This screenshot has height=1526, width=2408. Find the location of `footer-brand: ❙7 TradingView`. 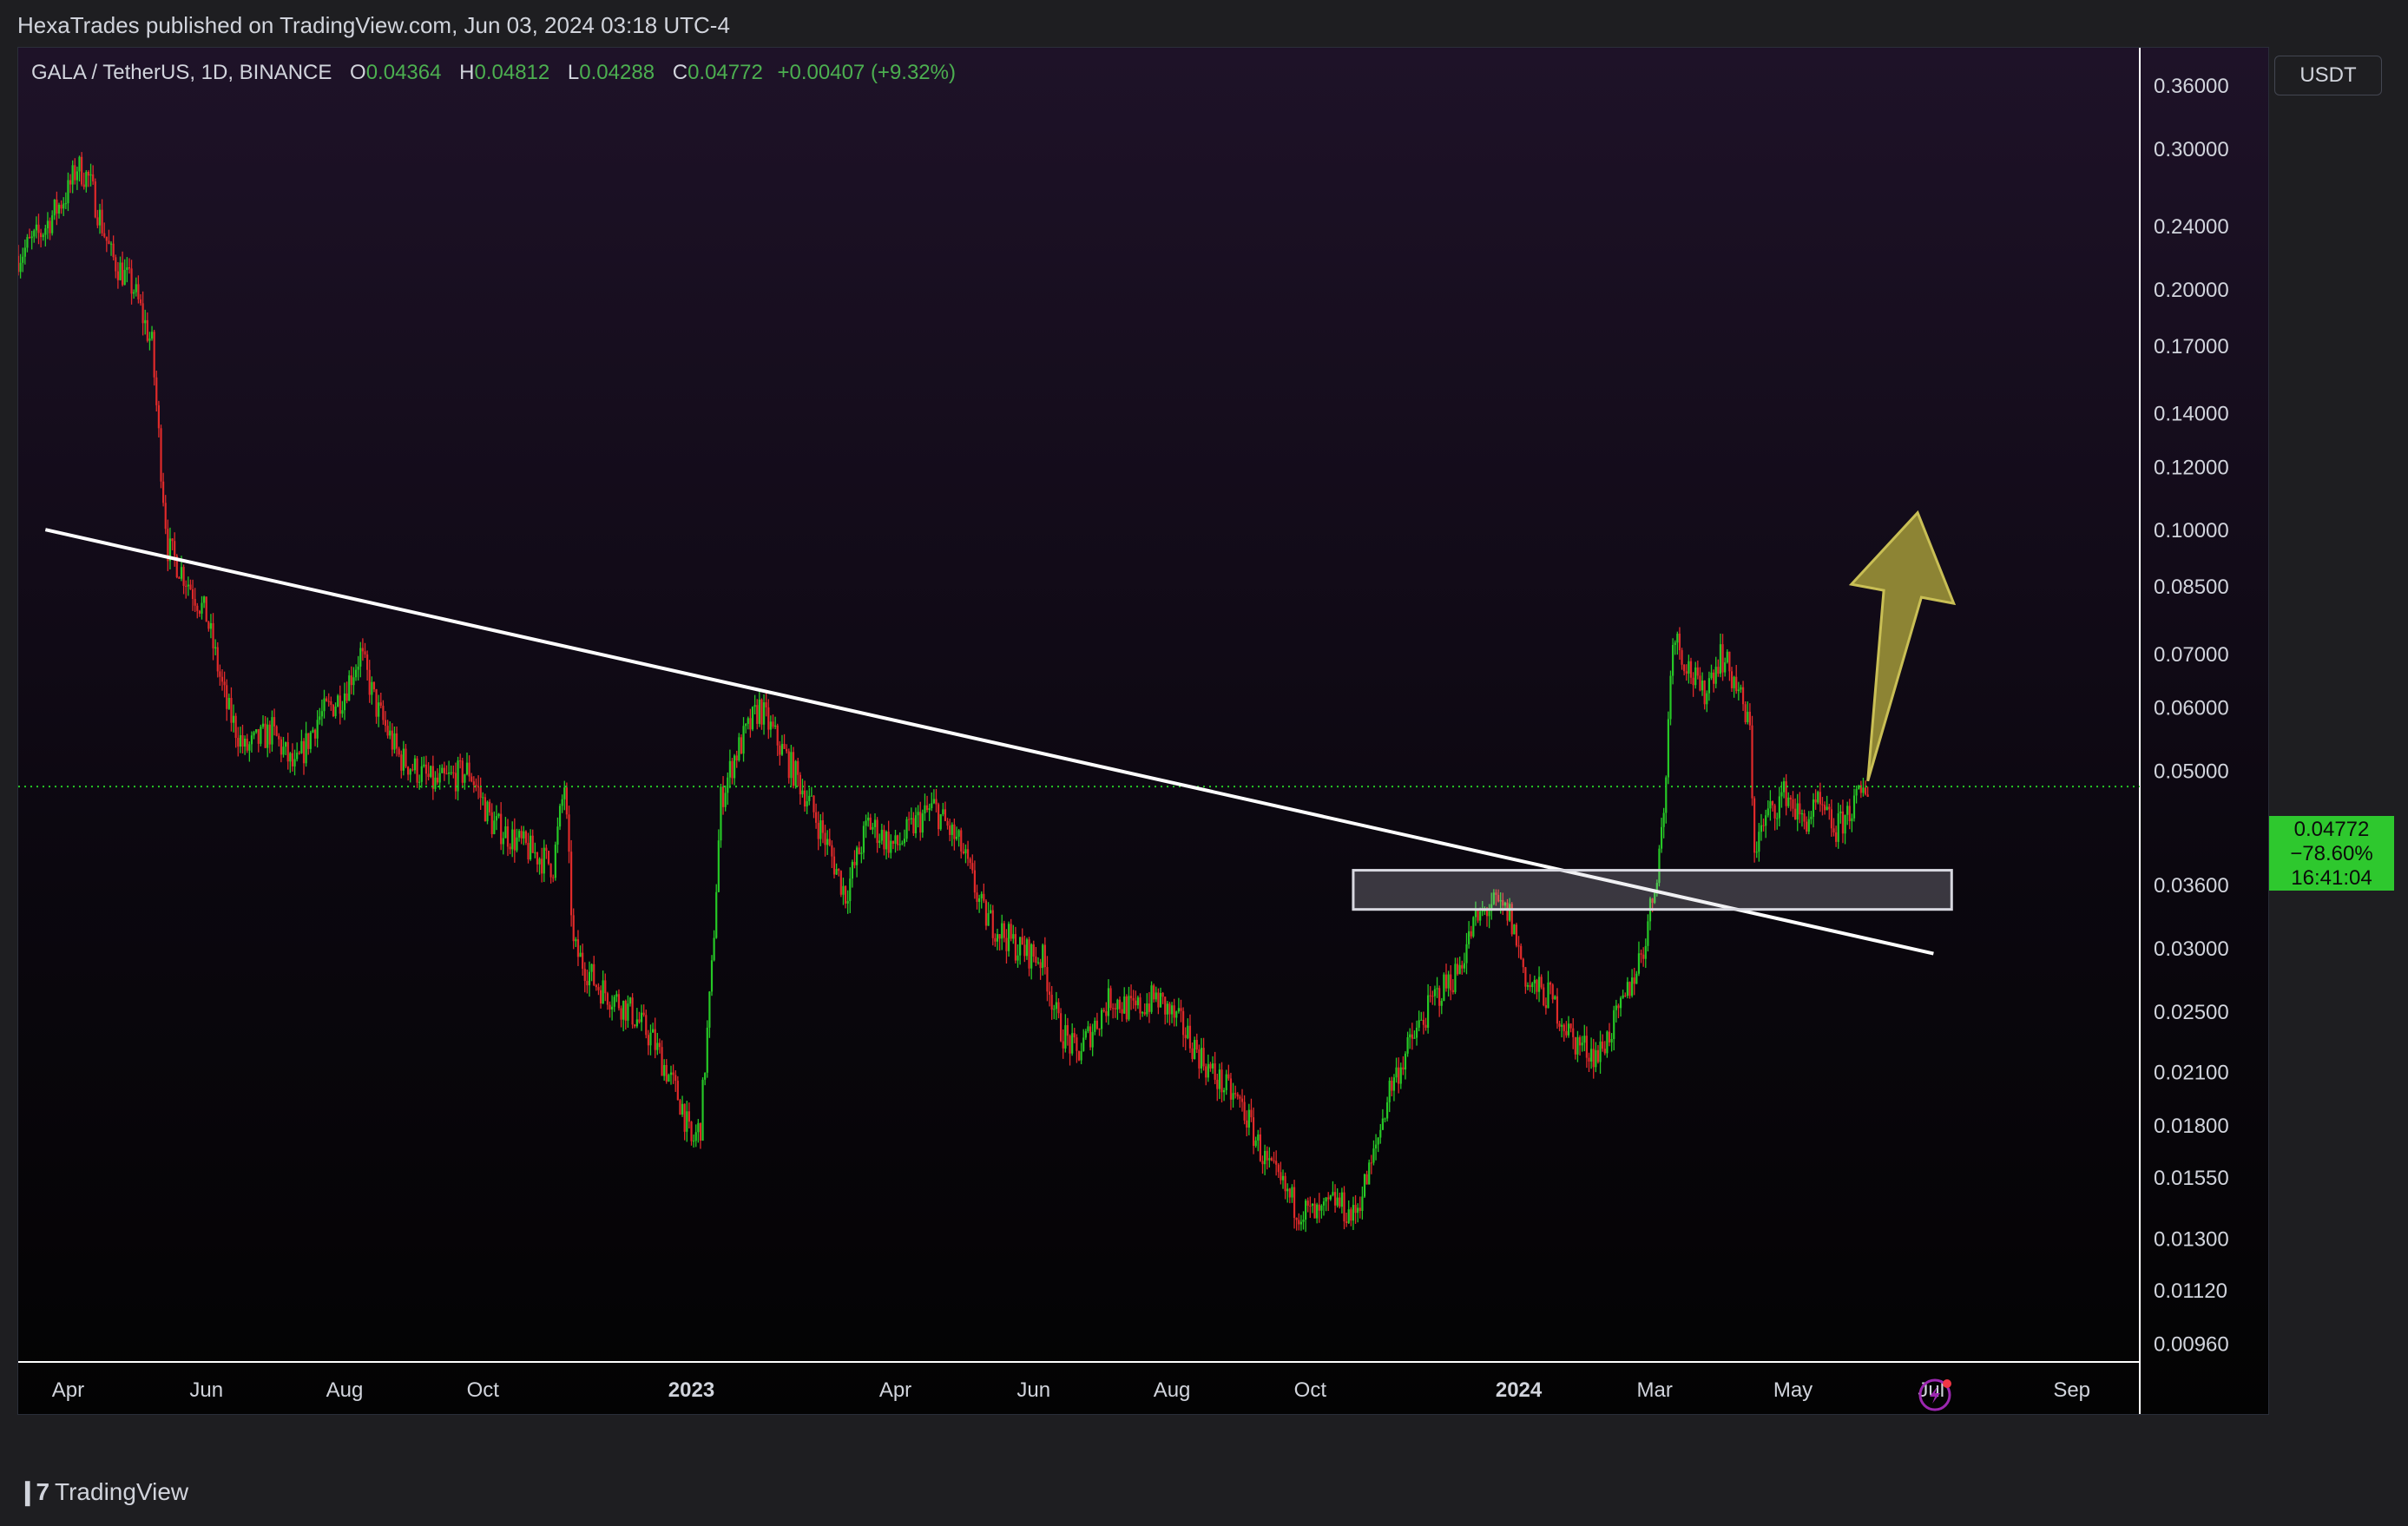

footer-brand: ❙7 TradingView is located at coordinates (102, 1491).